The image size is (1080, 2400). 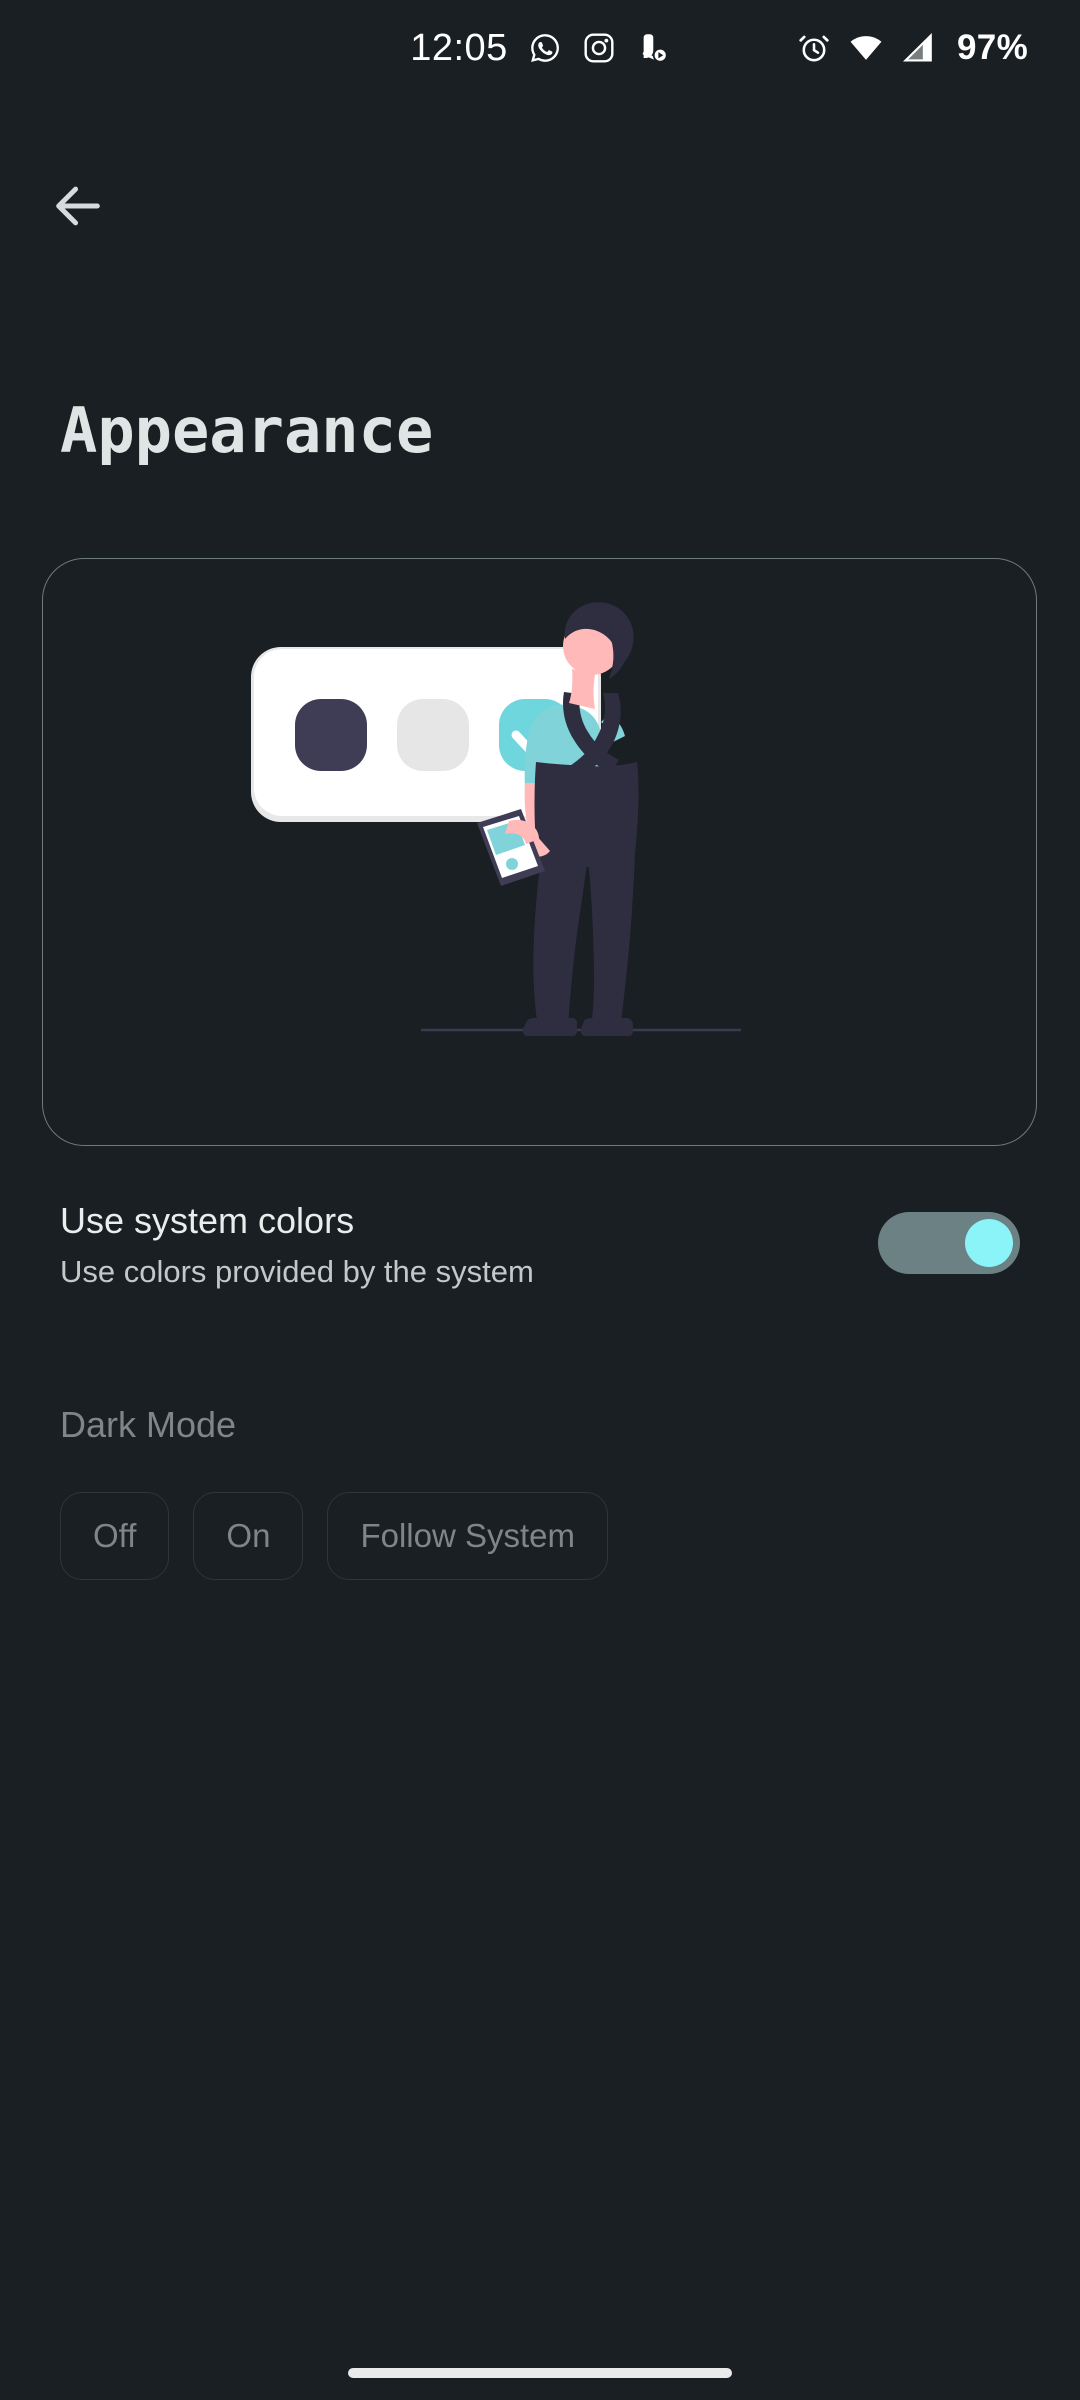 I want to click on media-player-notification-icon, so click(x=655, y=48).